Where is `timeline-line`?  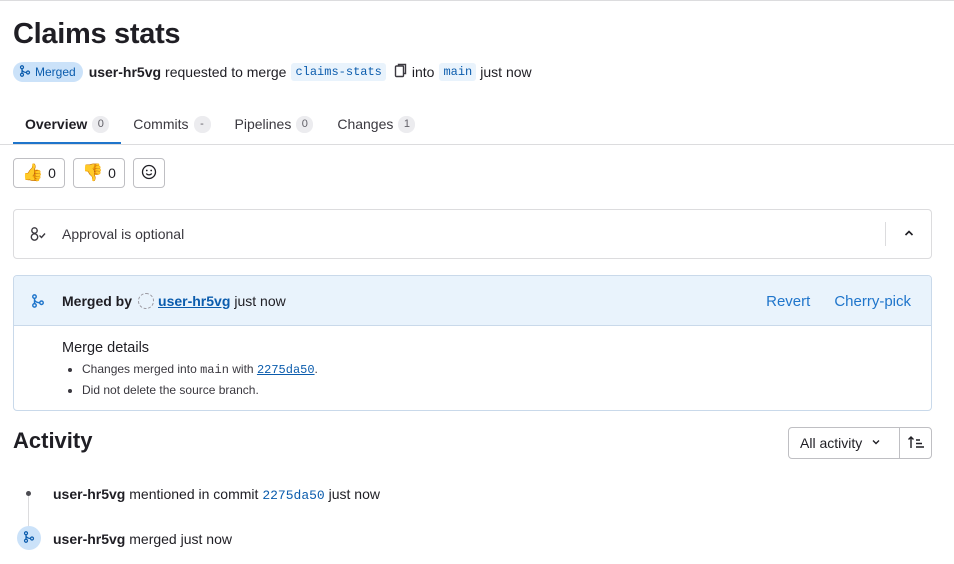
timeline-line is located at coordinates (28, 512).